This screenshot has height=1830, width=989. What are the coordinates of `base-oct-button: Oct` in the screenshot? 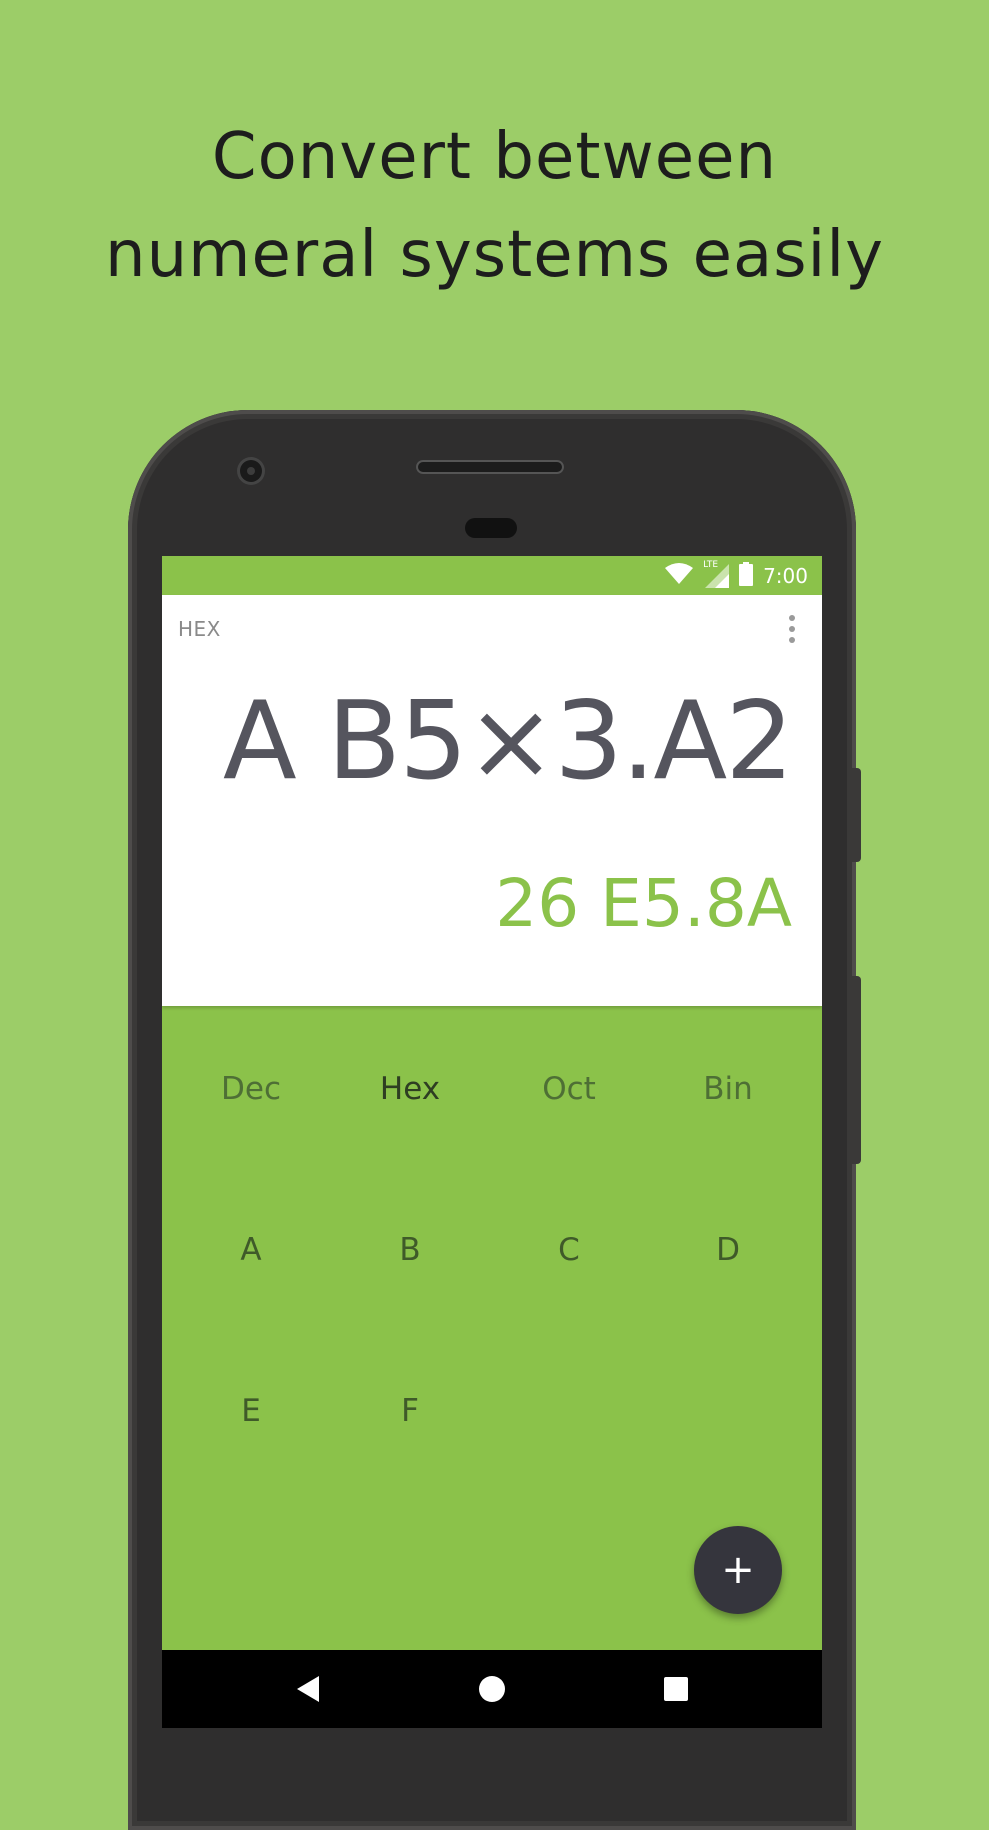 It's located at (569, 1089).